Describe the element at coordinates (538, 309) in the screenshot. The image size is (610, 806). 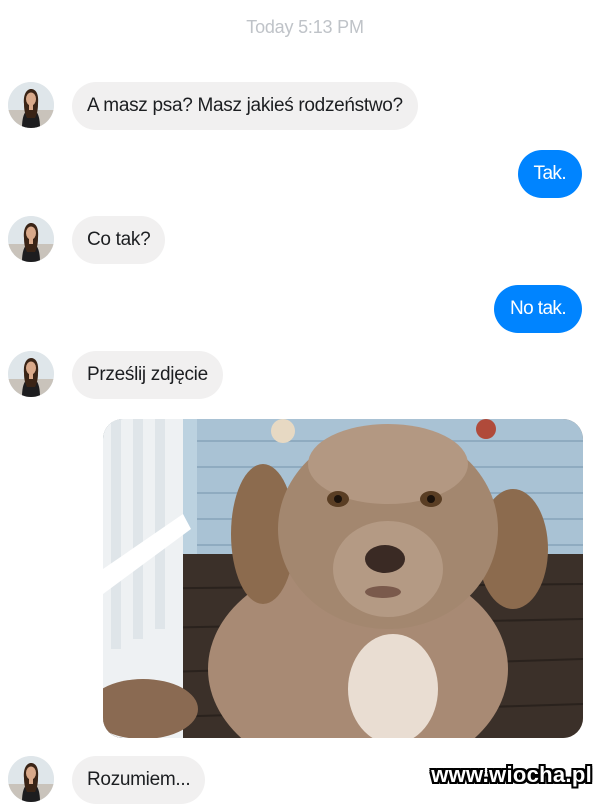
I see `outgoing-message-bubble: No tak.` at that location.